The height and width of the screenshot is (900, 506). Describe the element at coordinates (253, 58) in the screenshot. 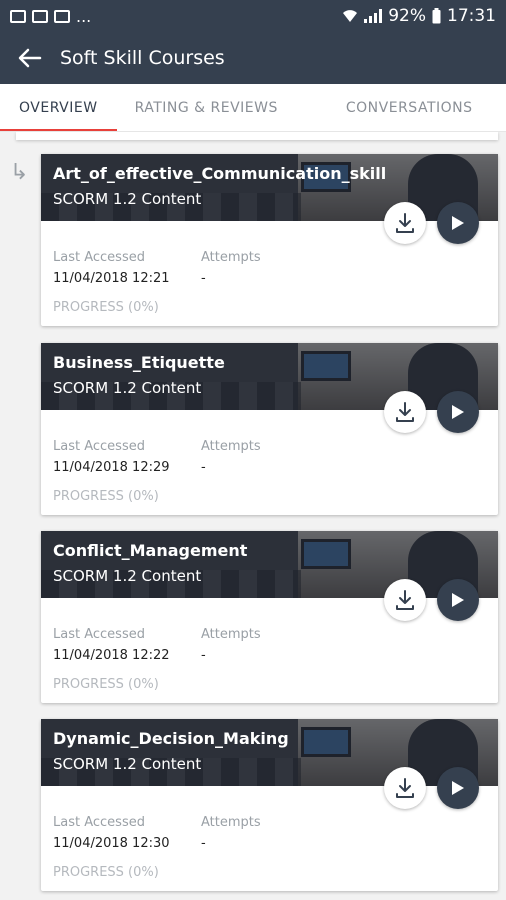

I see `app-bar: Soft Skill Courses` at that location.